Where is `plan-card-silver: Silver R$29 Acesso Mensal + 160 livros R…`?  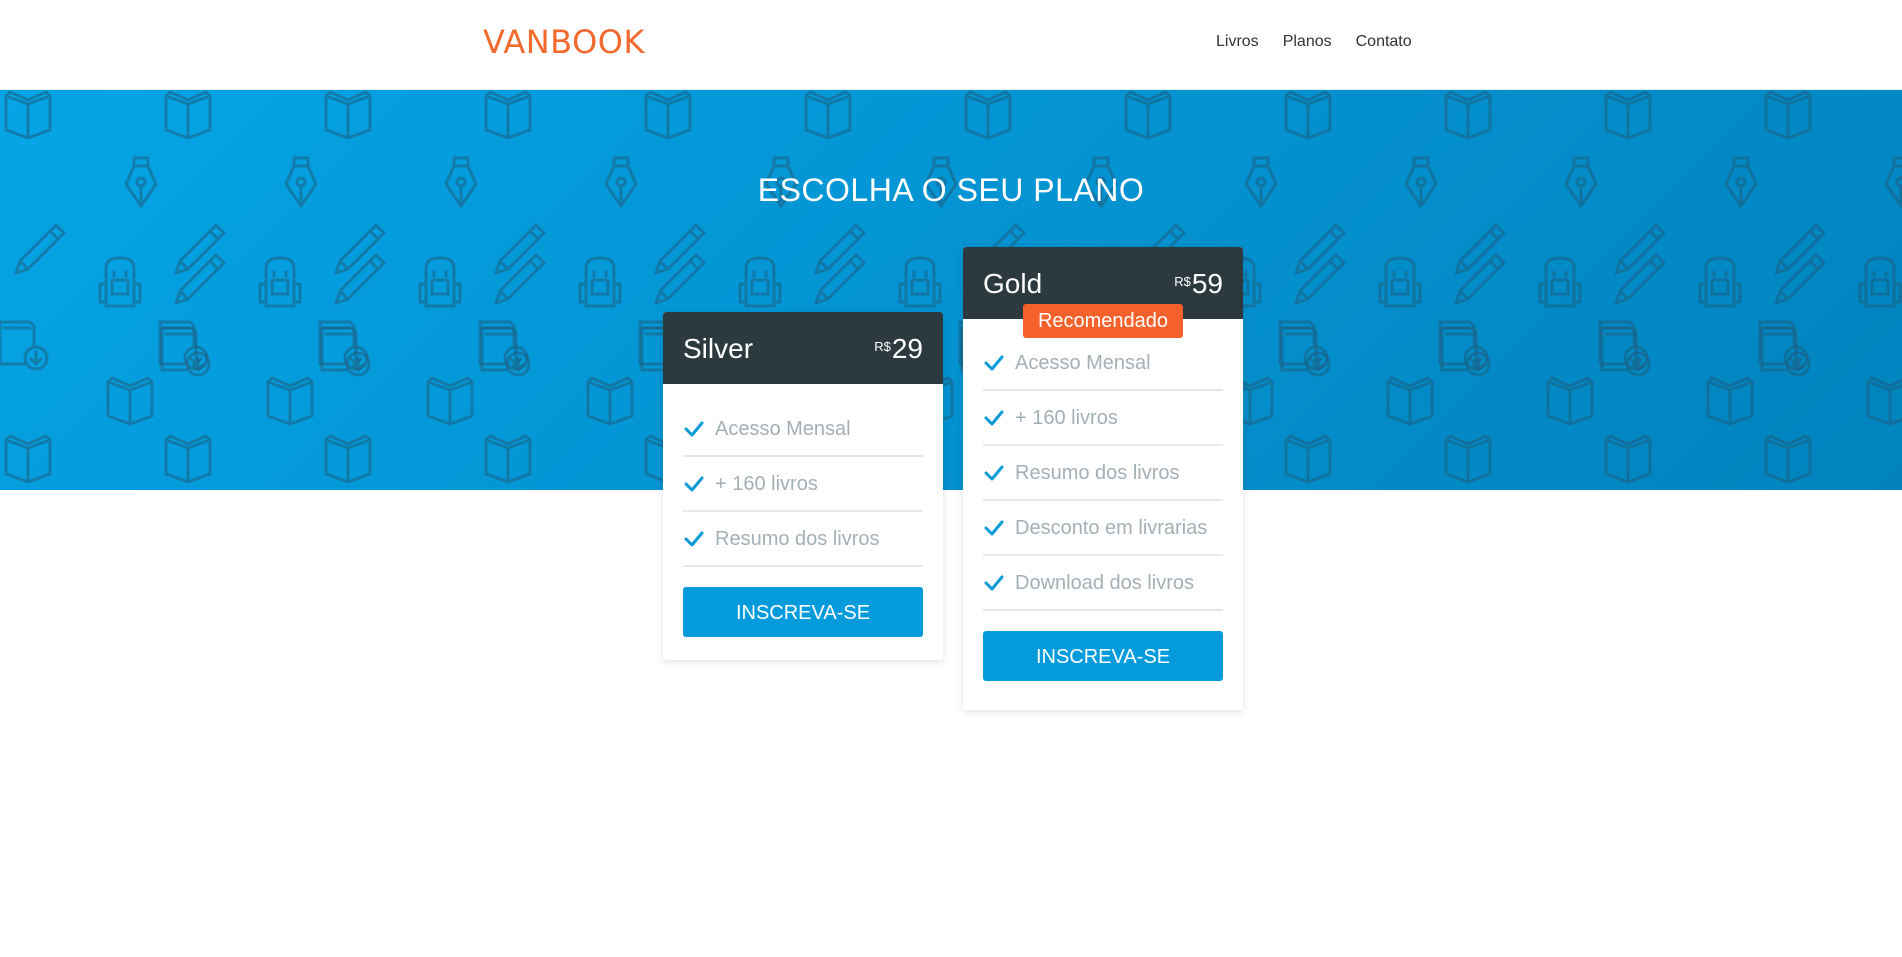
plan-card-silver: Silver R$29 Acesso Mensal + 160 livros R… is located at coordinates (803, 486).